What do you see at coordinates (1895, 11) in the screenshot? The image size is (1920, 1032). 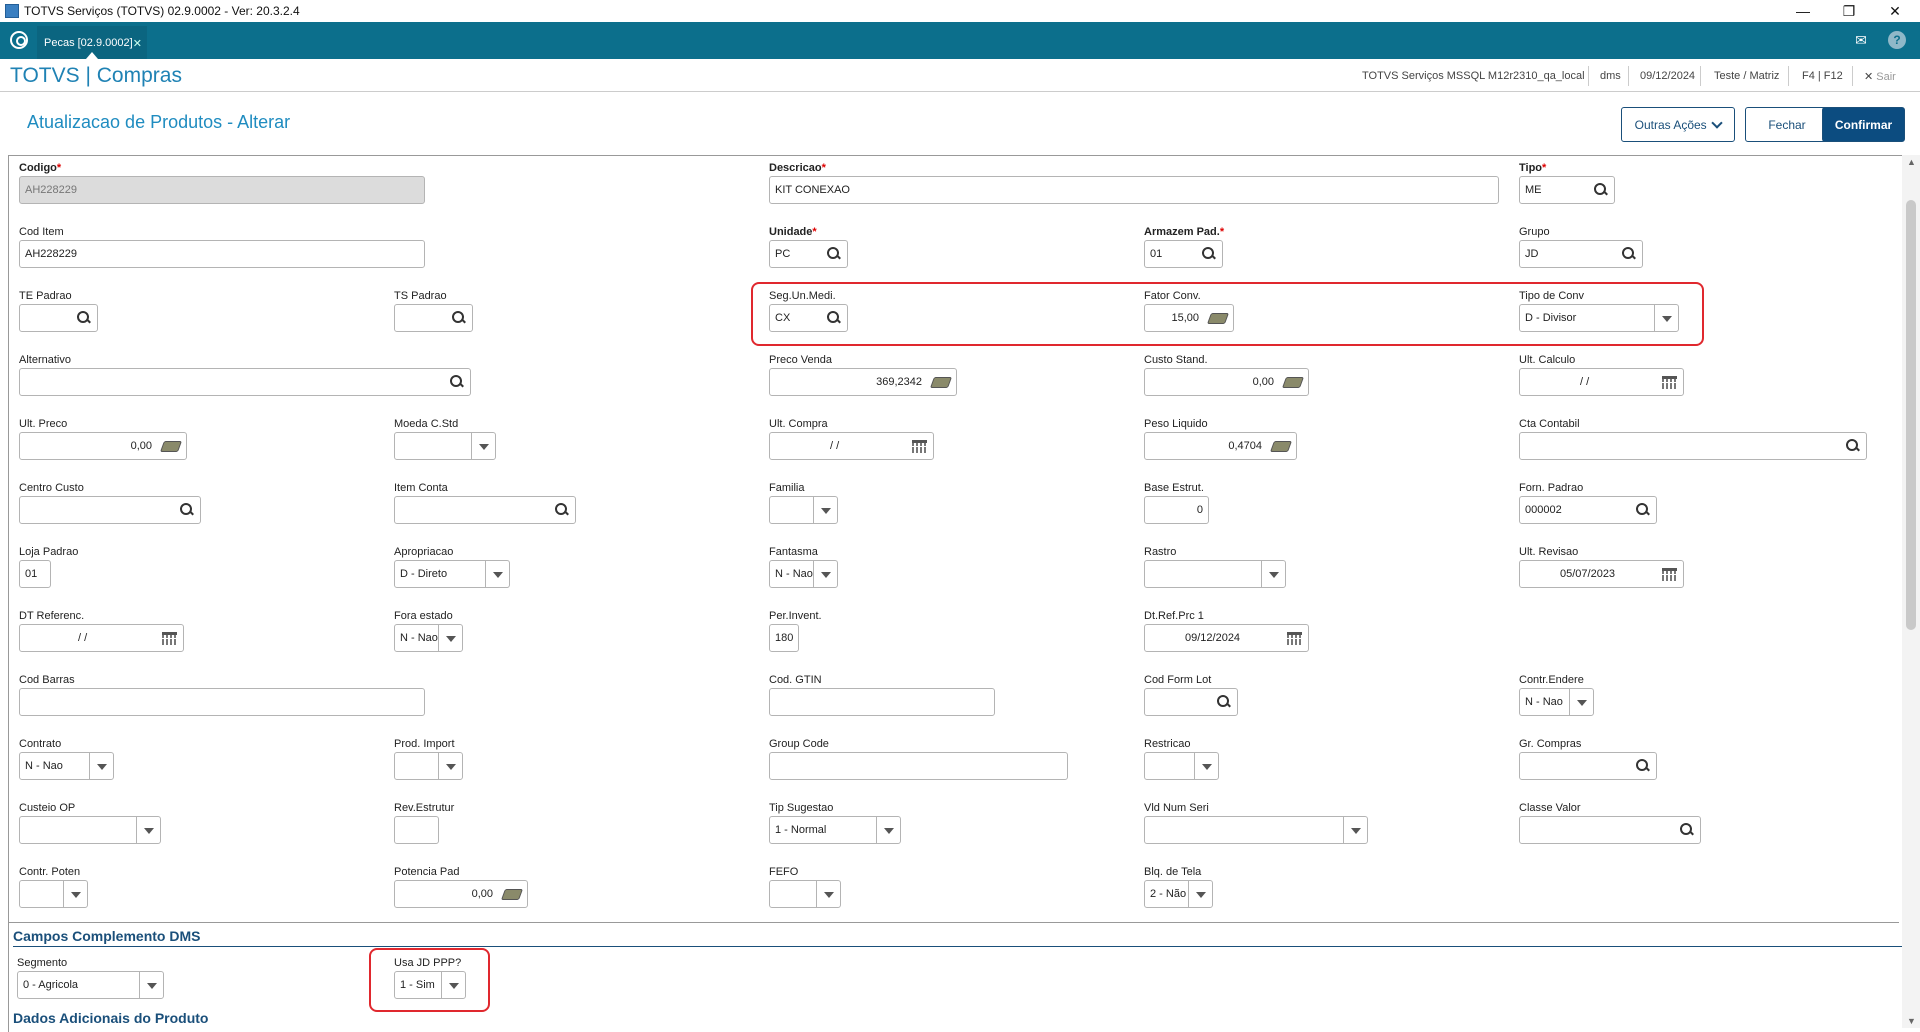 I see `close-window-icon: ✕` at bounding box center [1895, 11].